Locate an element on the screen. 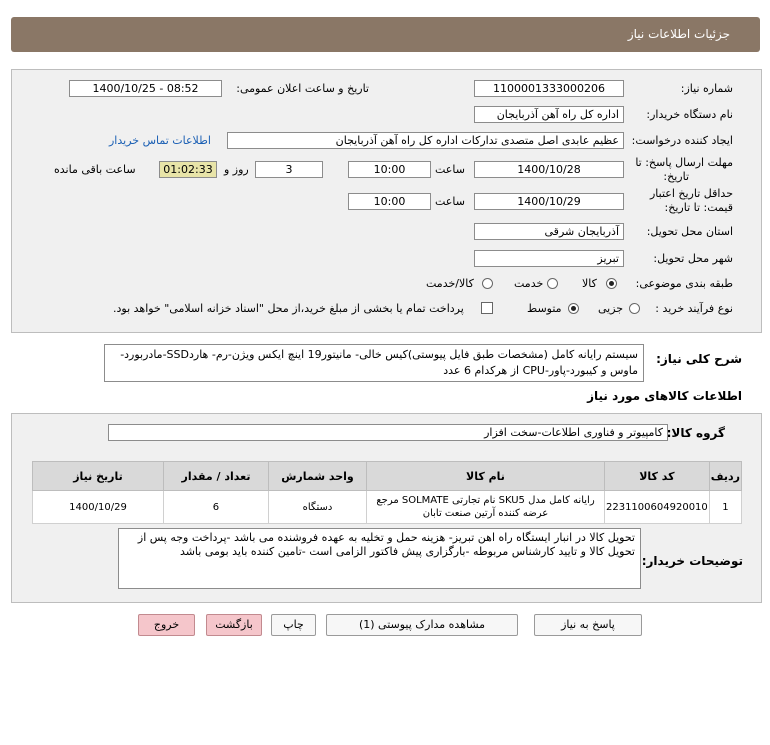 The height and width of the screenshot is (745, 770). process-option-minor: جزیی is located at coordinates (611, 308).